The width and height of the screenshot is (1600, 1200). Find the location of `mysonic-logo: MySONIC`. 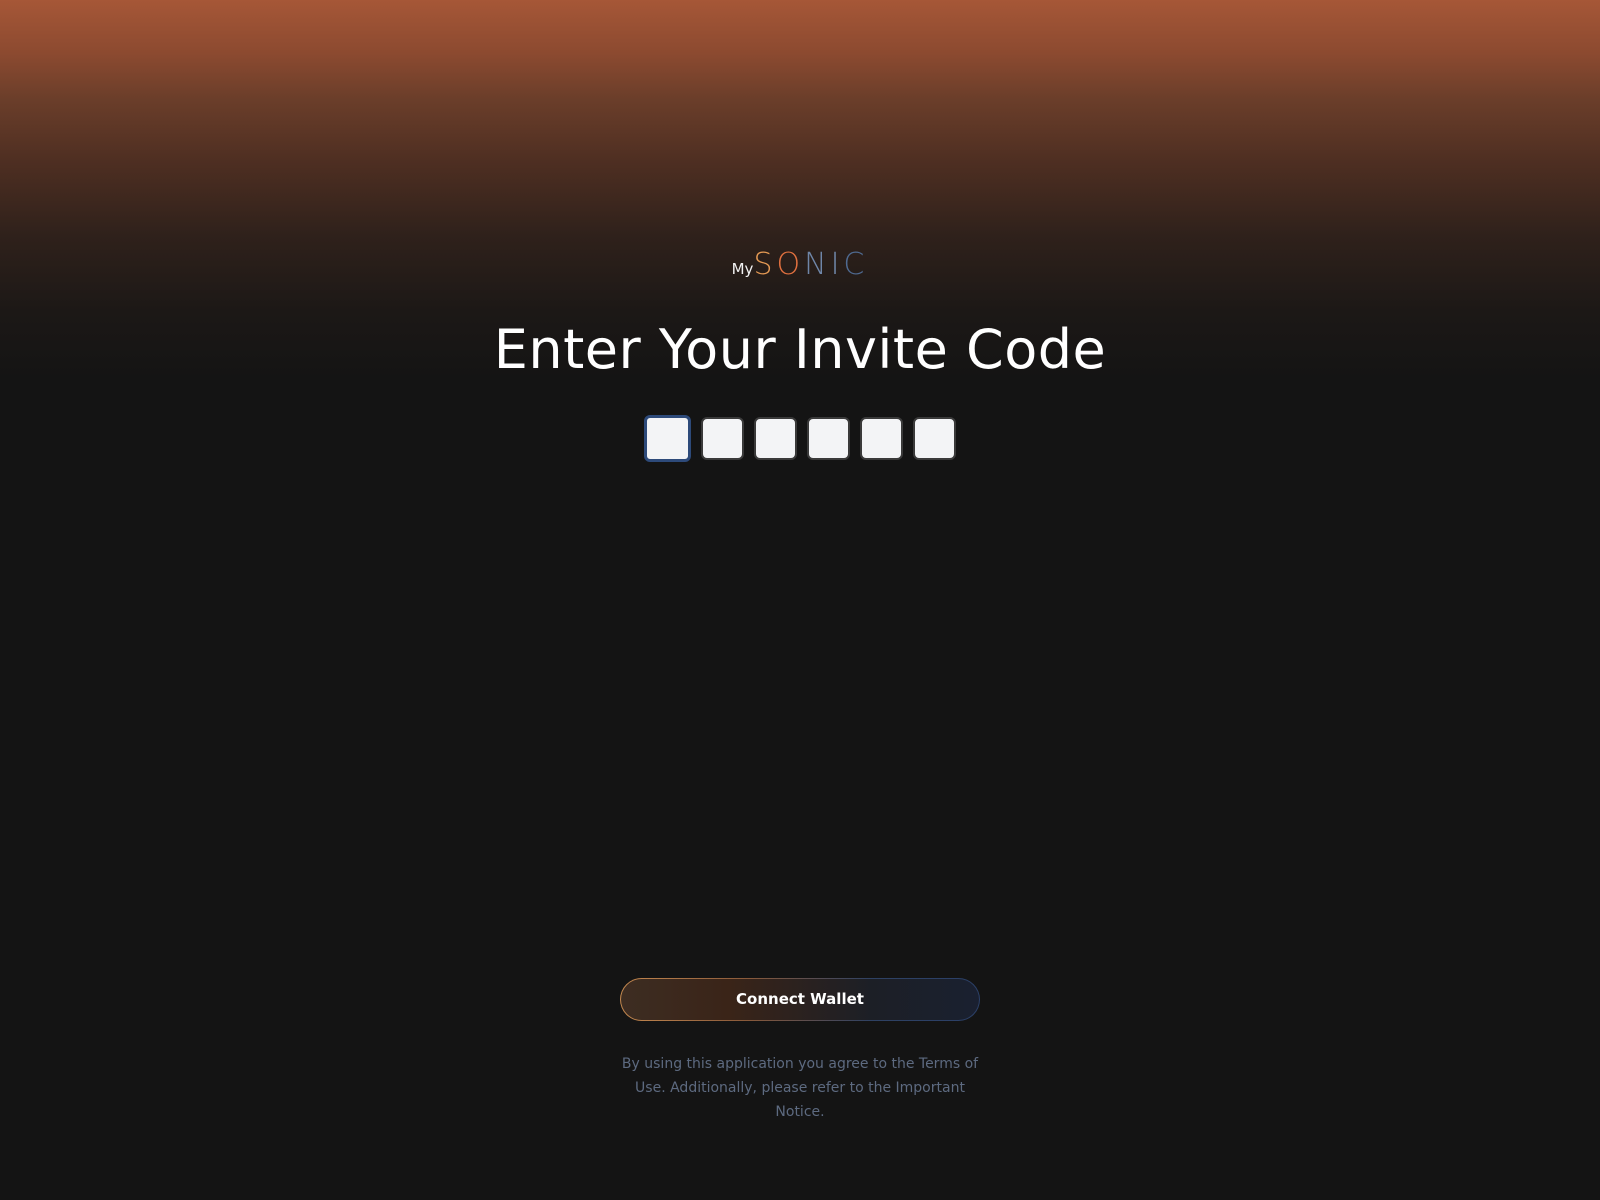

mysonic-logo: MySONIC is located at coordinates (800, 265).